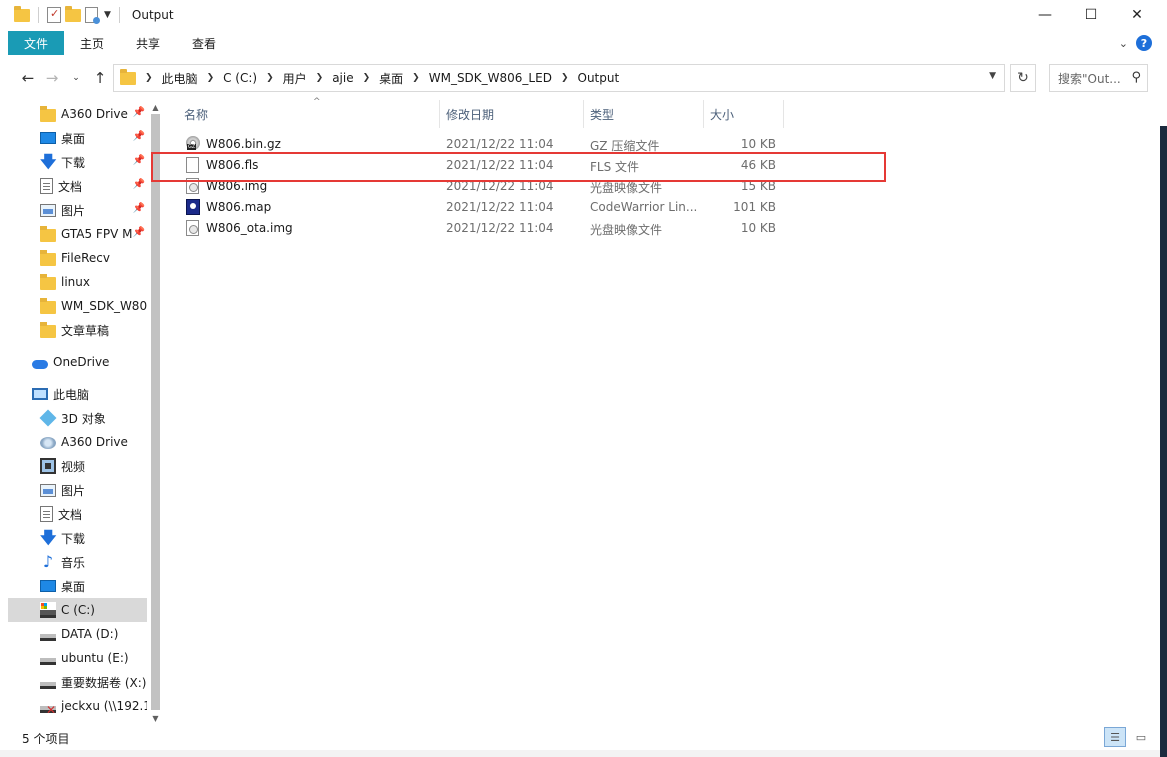 The height and width of the screenshot is (757, 1167). What do you see at coordinates (391, 78) in the screenshot?
I see `breadcrumb-desktop: 桌面` at bounding box center [391, 78].